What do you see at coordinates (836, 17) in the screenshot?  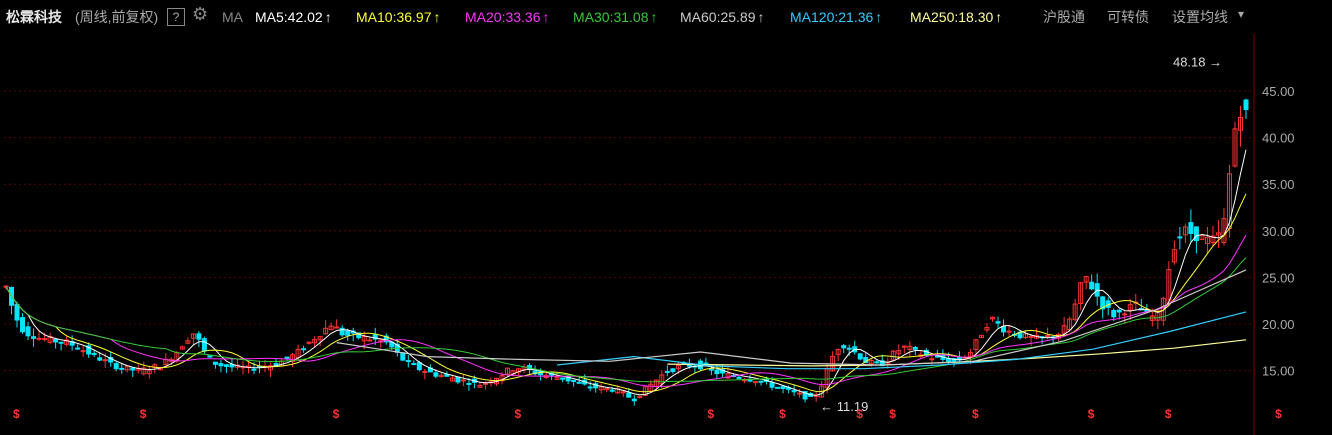 I see `ma-item-ma120: MA120:21.36 ↑` at bounding box center [836, 17].